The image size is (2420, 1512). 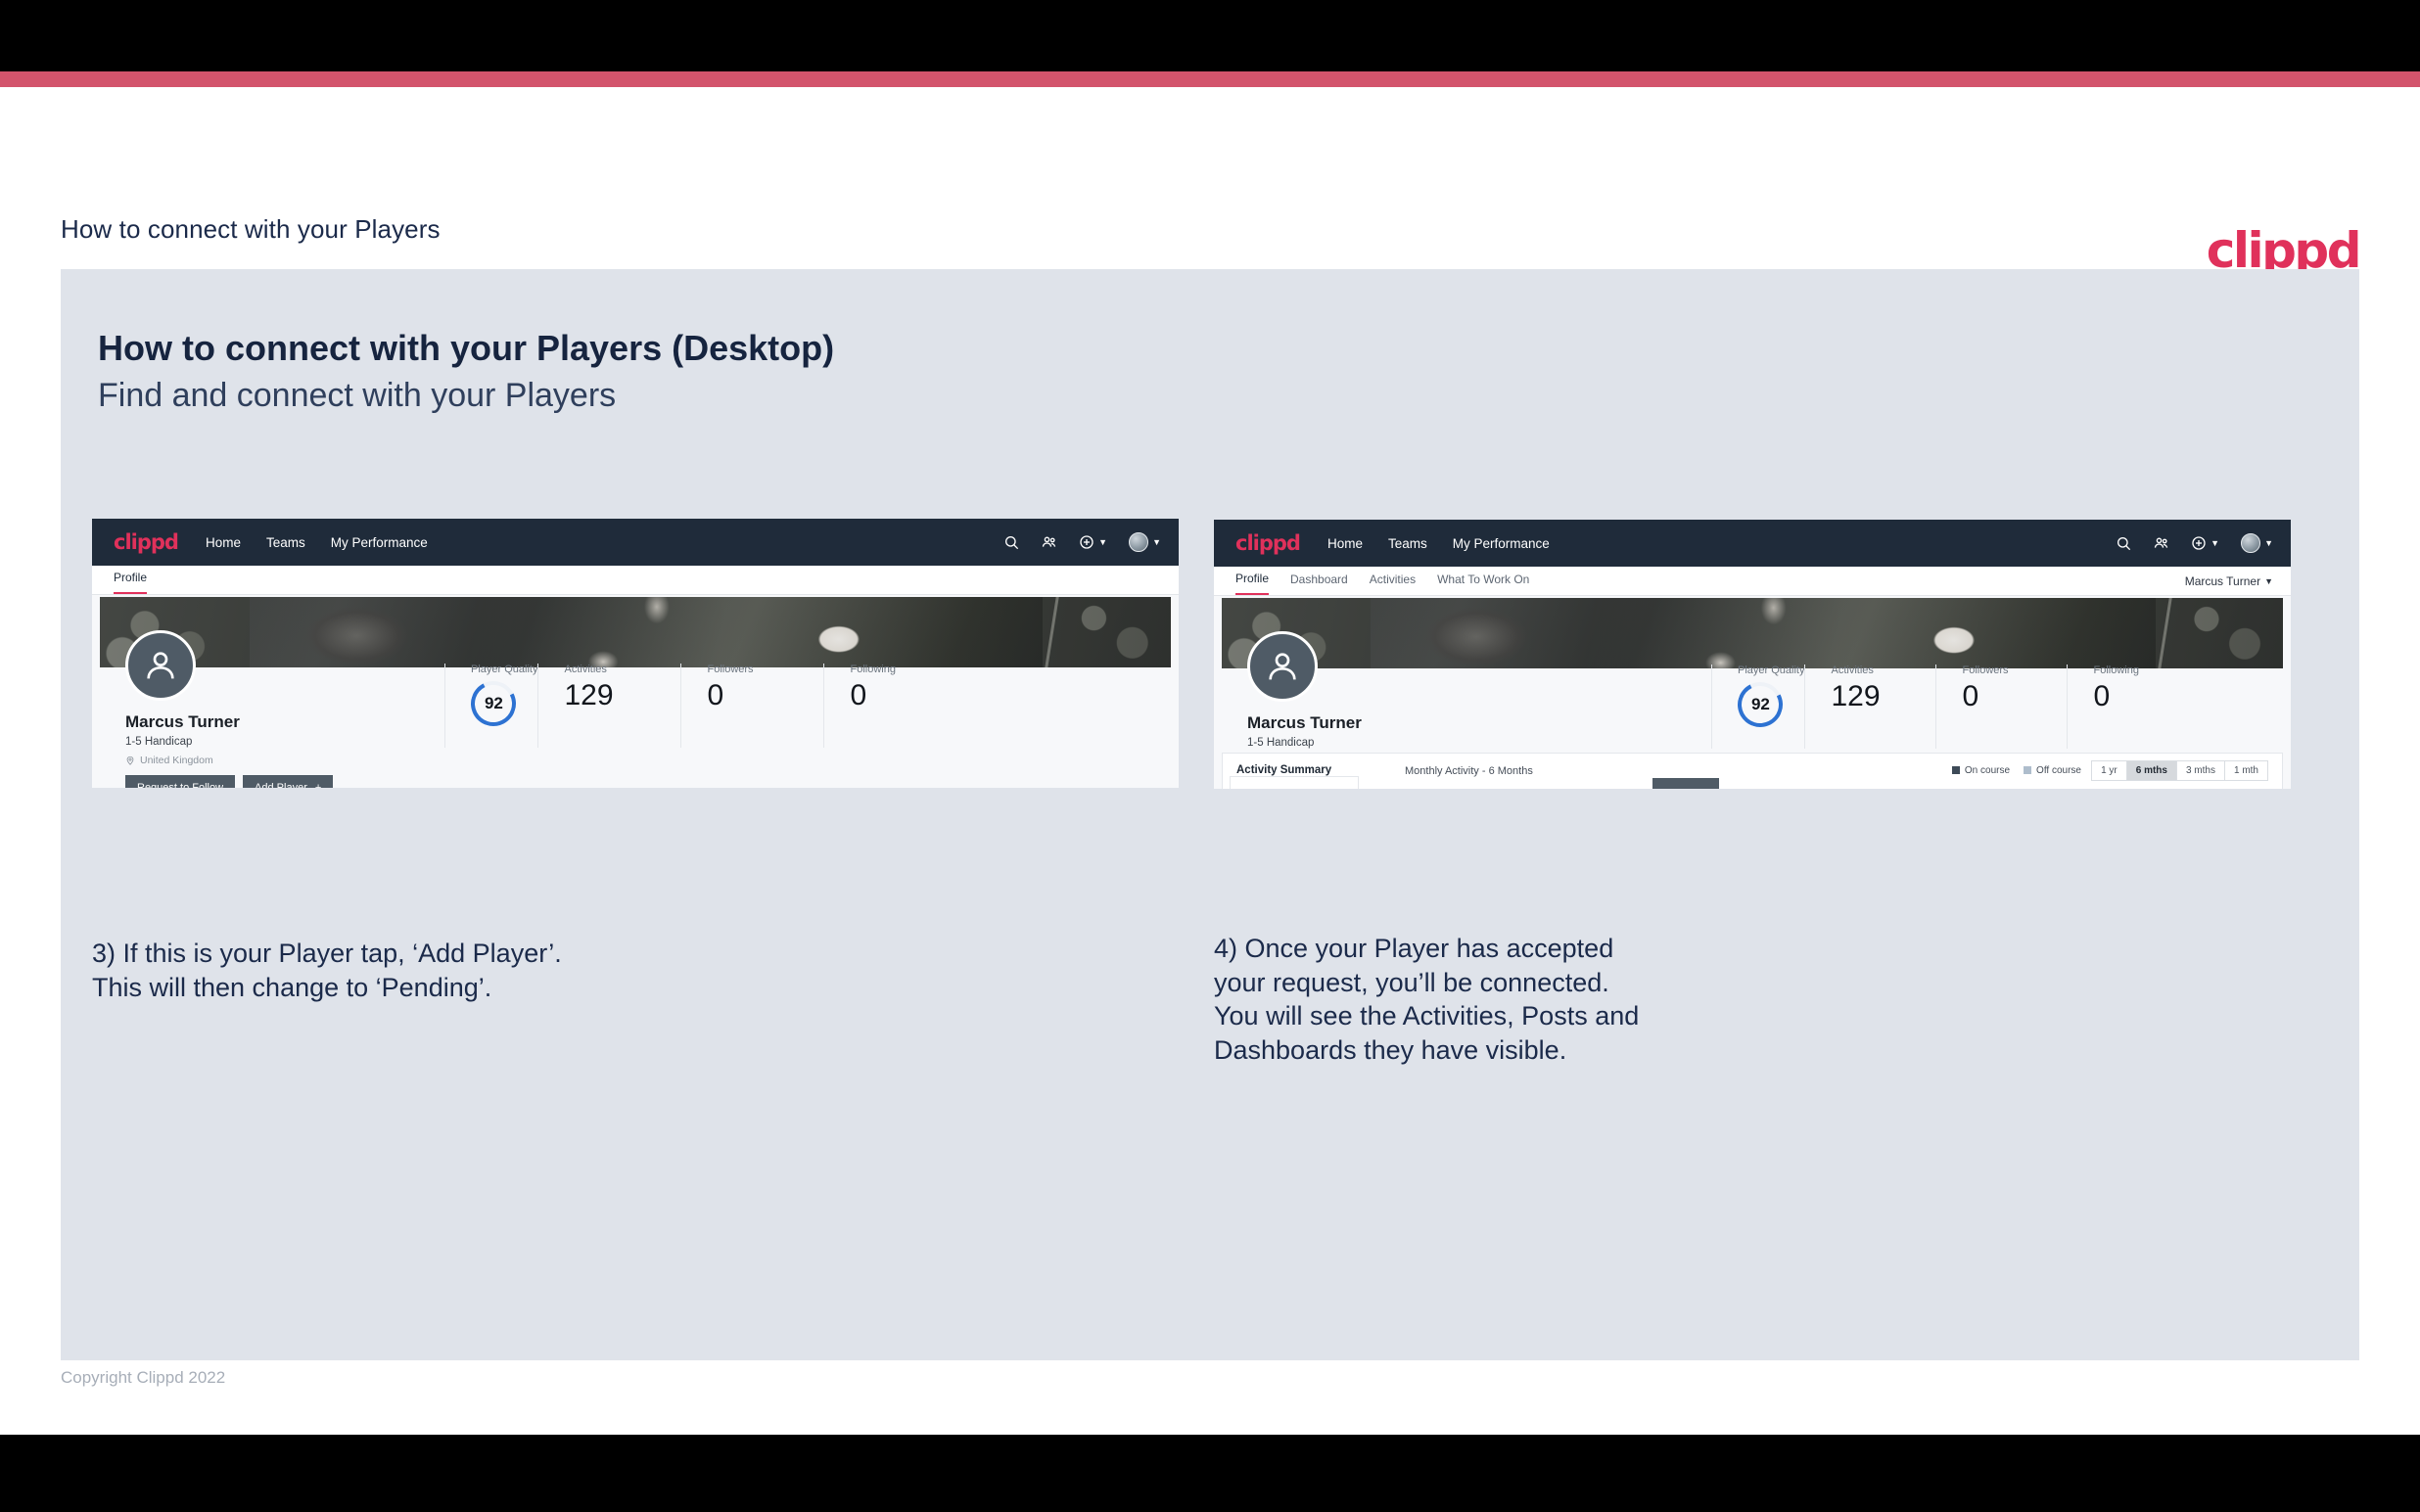 What do you see at coordinates (292, 987) in the screenshot?
I see `caption-left-line2: This will then change to ‘Pending’.` at bounding box center [292, 987].